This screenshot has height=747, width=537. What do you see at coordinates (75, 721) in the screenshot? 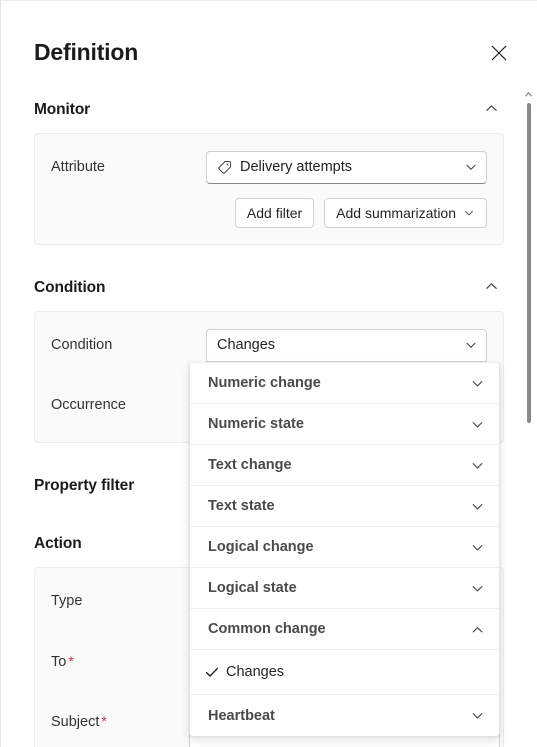
I see `subject-label-text: Subject` at bounding box center [75, 721].